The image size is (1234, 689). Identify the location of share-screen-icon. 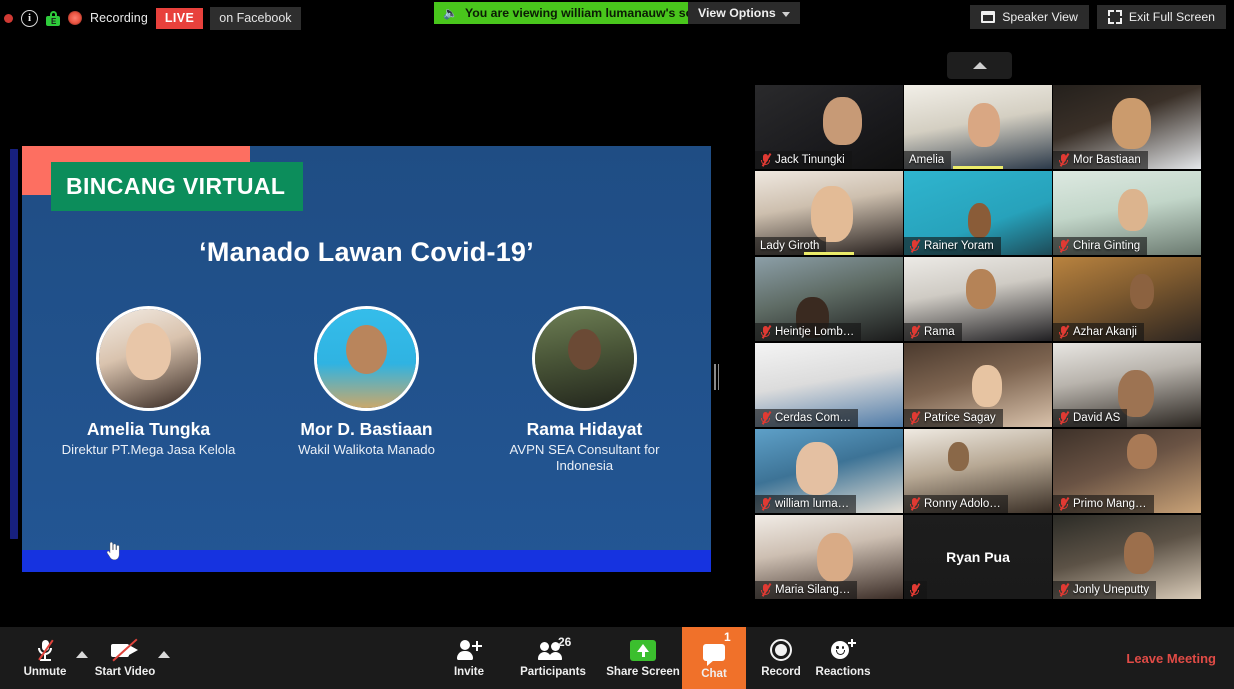
(643, 650).